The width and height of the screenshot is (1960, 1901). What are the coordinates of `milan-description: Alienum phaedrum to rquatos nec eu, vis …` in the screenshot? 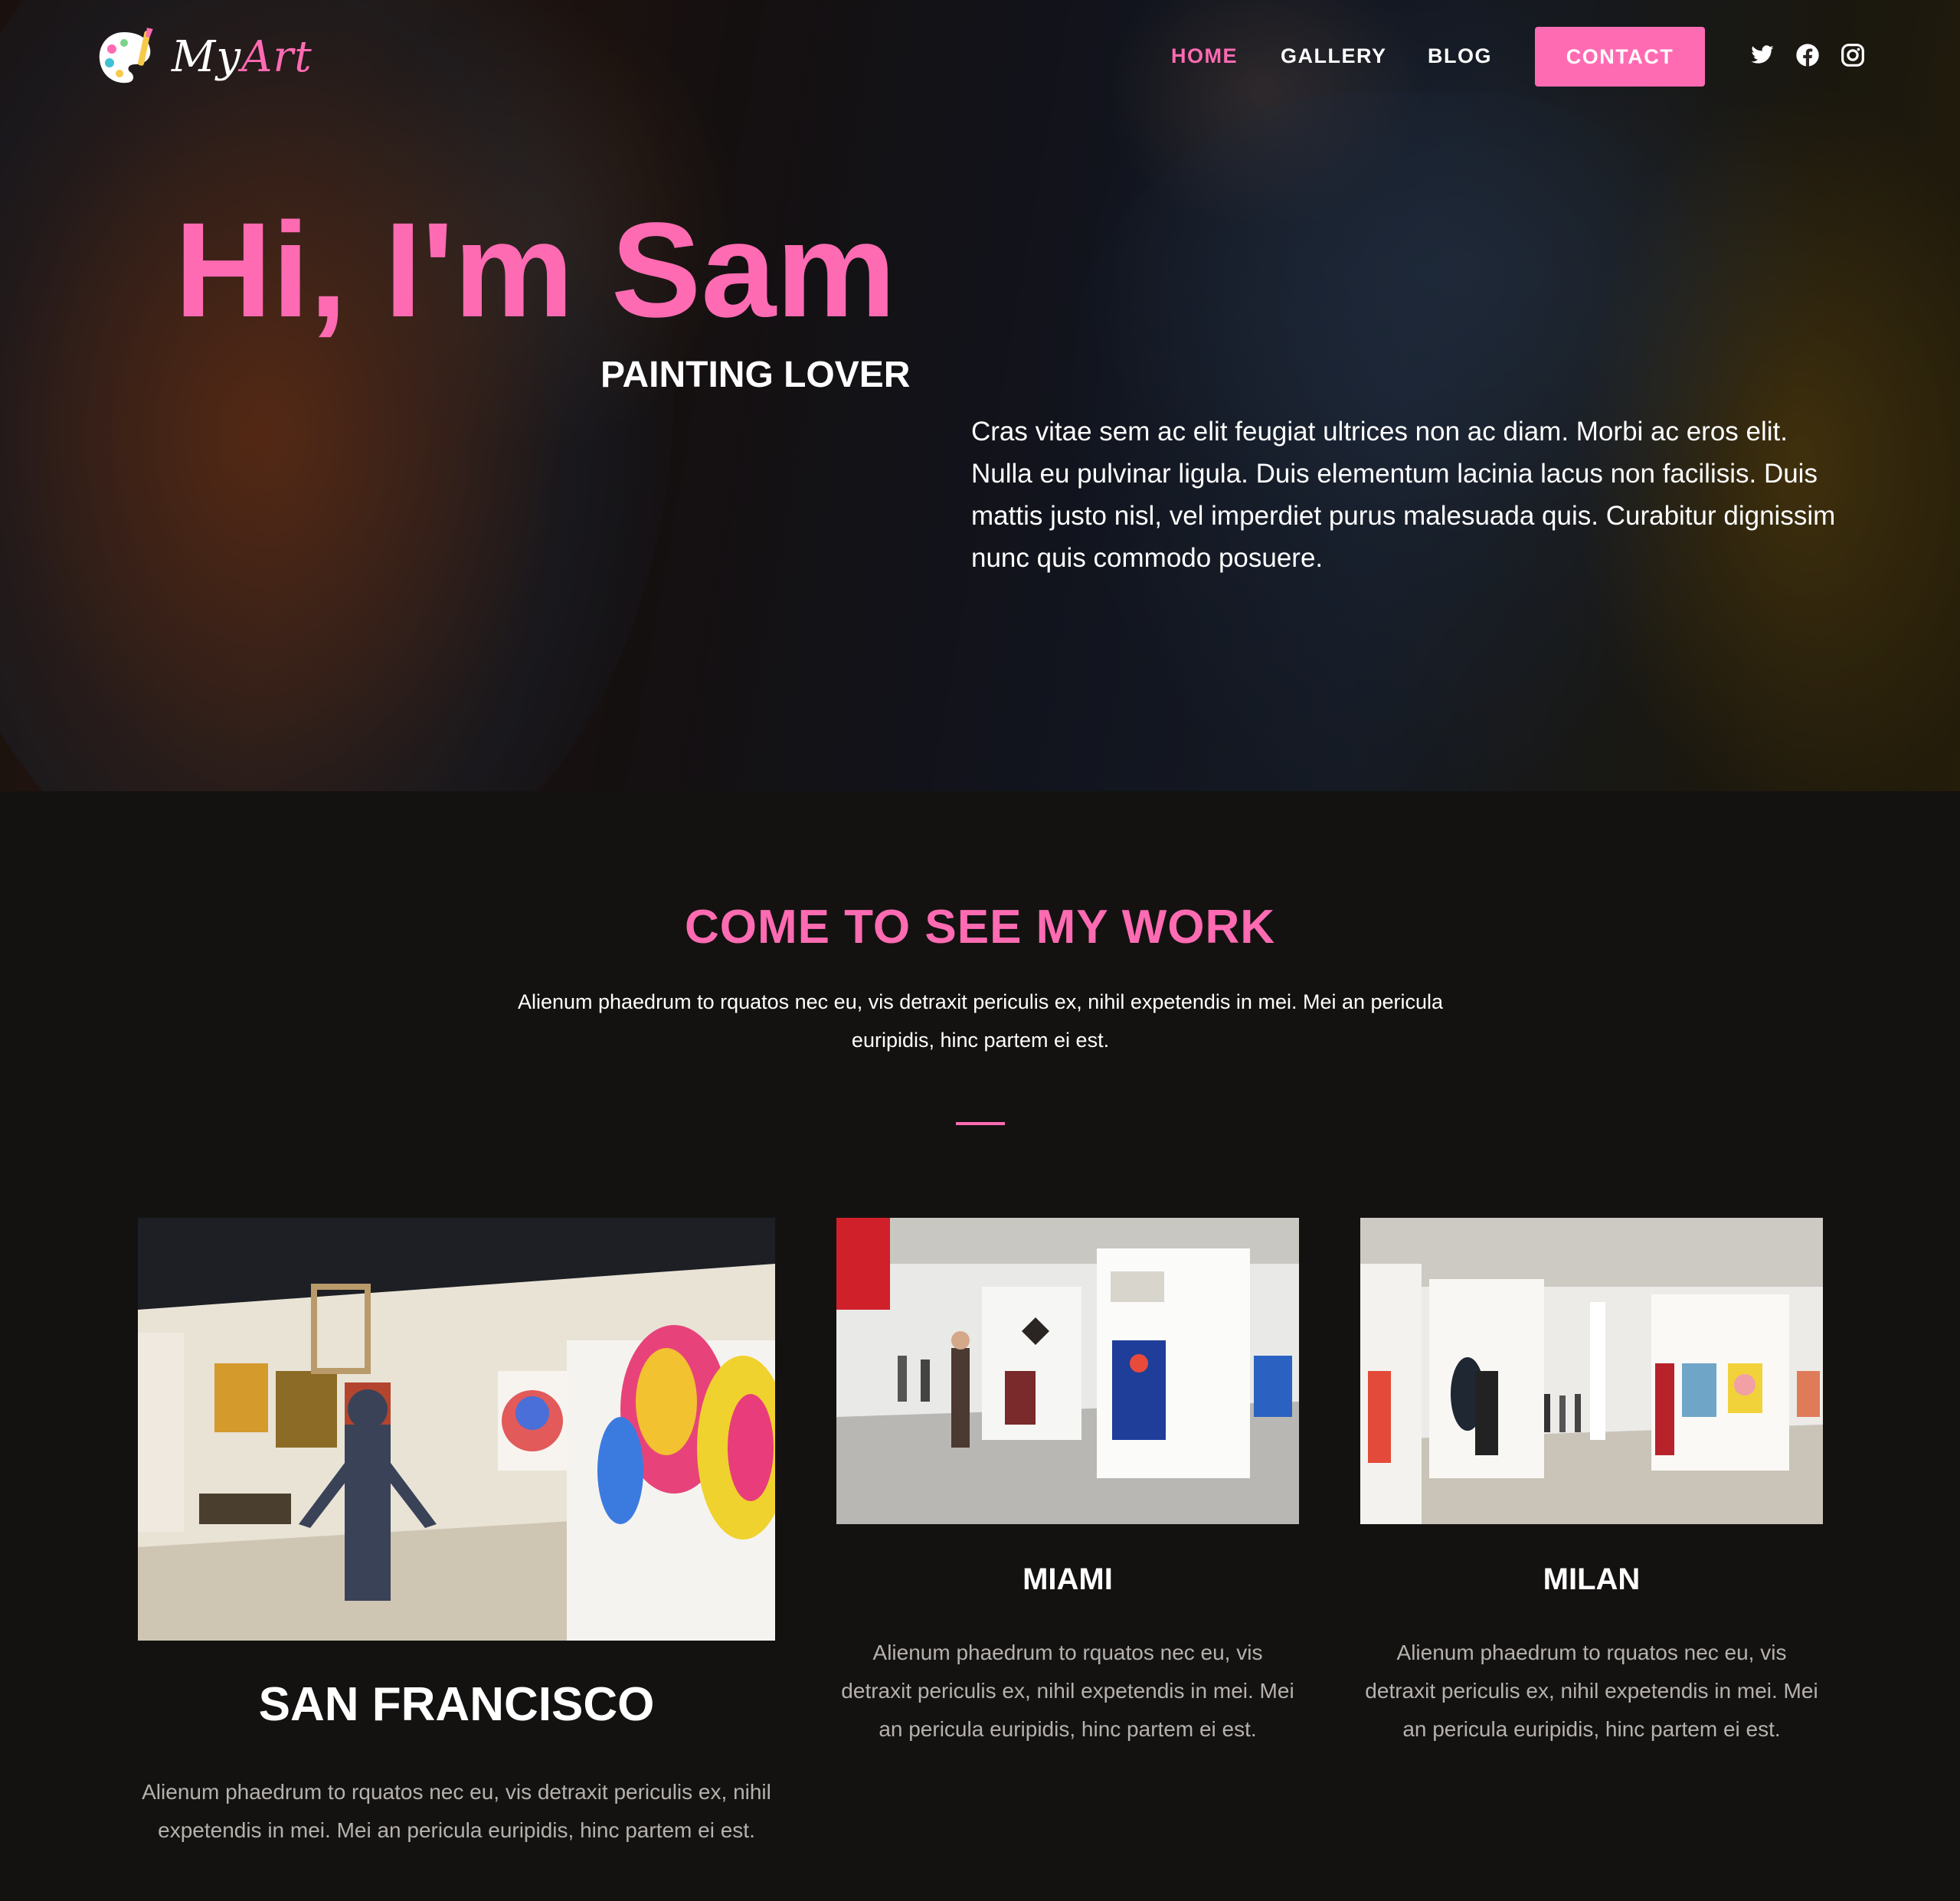 It's located at (1591, 1691).